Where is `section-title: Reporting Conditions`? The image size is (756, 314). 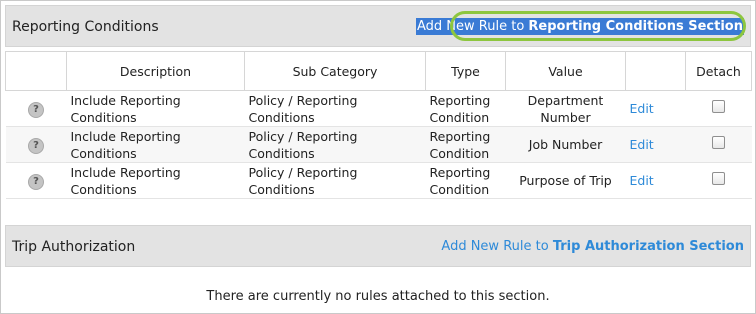 section-title: Reporting Conditions is located at coordinates (85, 27).